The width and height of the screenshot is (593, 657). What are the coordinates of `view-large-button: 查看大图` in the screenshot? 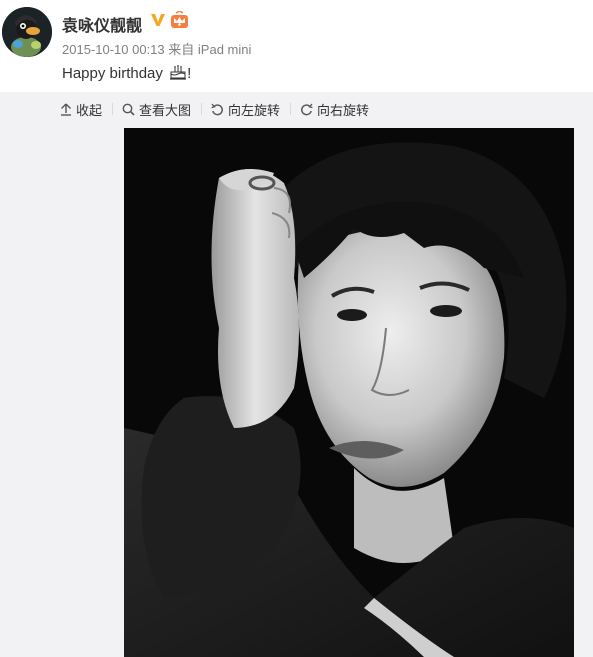 It's located at (156, 109).